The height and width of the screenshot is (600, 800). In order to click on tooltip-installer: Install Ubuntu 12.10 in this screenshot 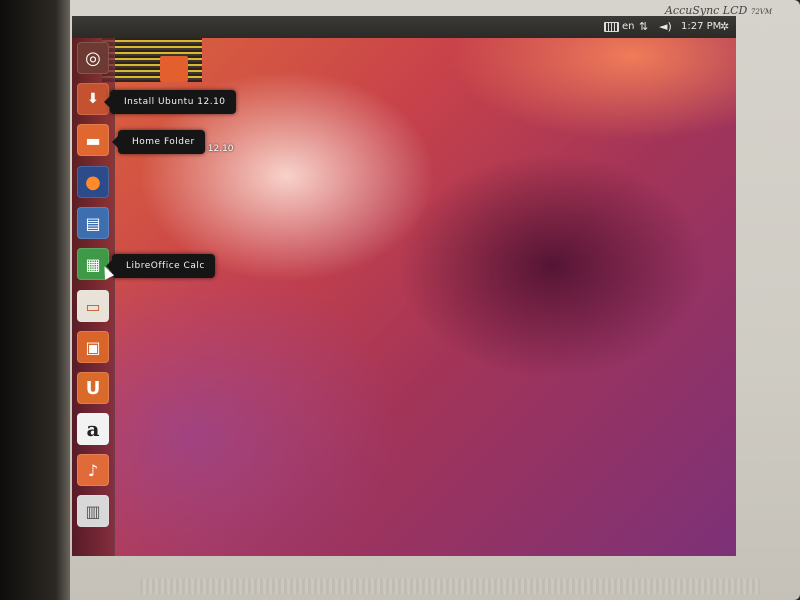, I will do `click(170, 102)`.